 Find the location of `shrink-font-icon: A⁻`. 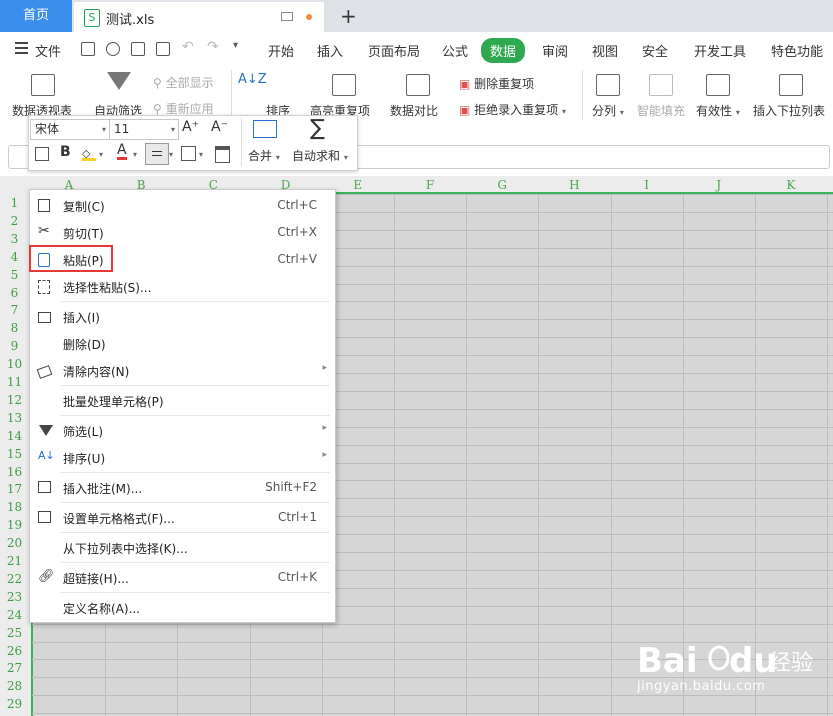

shrink-font-icon: A⁻ is located at coordinates (219, 127).